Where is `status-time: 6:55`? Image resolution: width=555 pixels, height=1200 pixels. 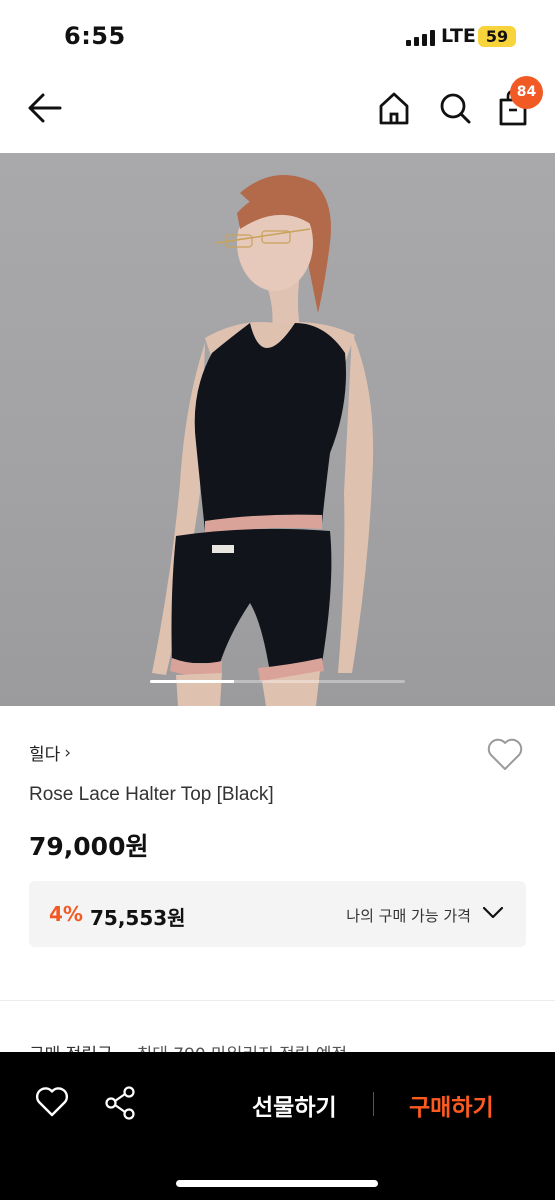
status-time: 6:55 is located at coordinates (95, 36).